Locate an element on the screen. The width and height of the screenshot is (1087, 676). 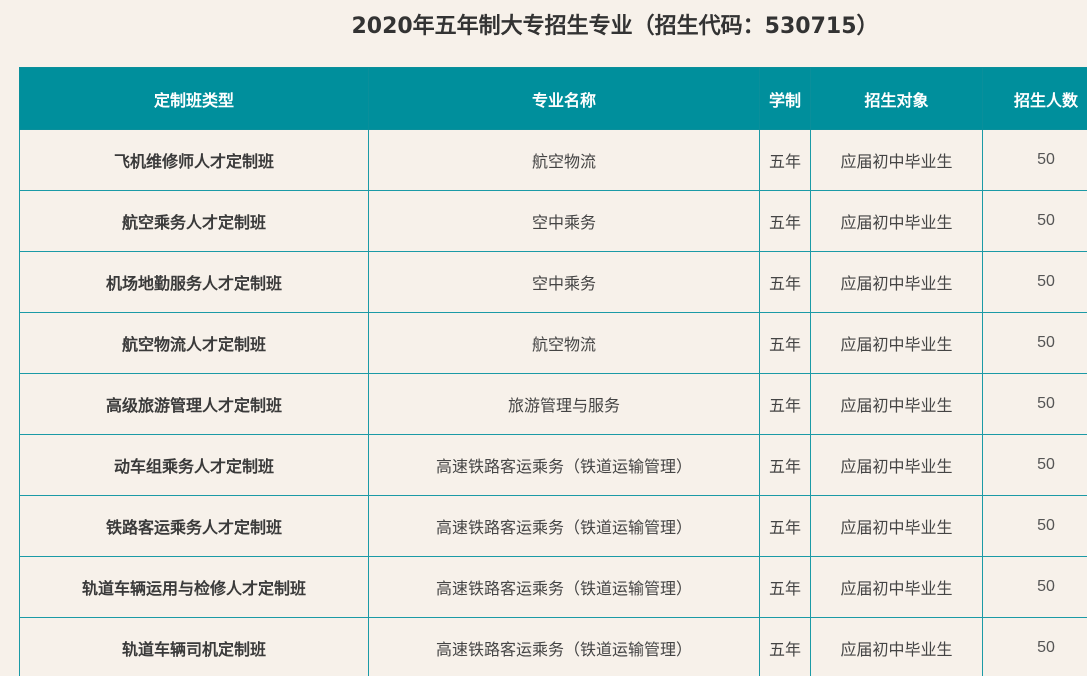
table-row: 航空物流人才定制班 航空物流 五年 应届初中毕业生 50 is located at coordinates (553, 343).